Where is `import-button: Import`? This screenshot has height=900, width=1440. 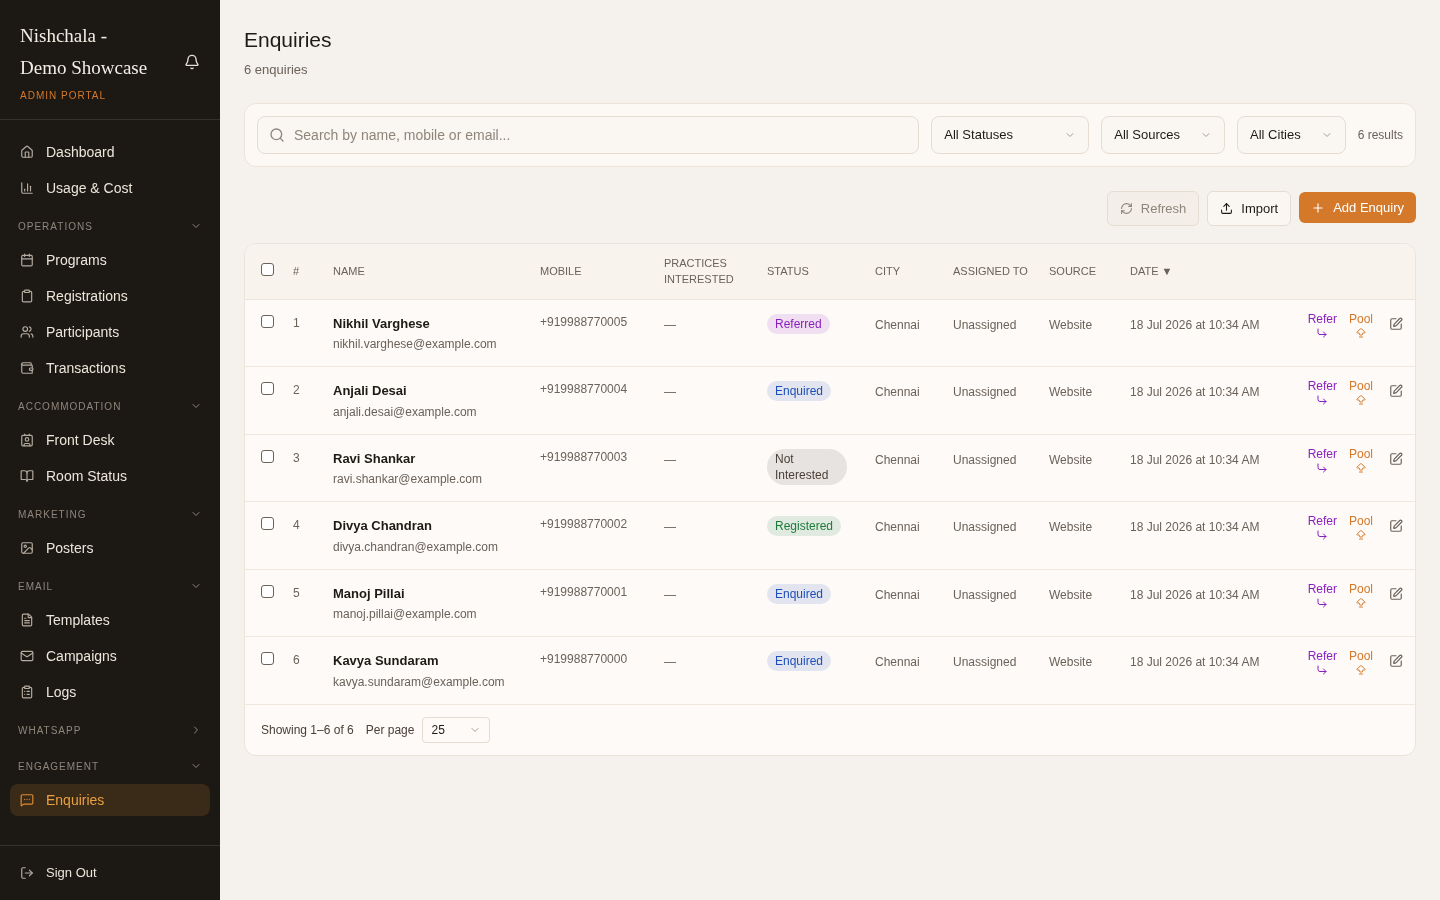
import-button: Import is located at coordinates (1249, 208).